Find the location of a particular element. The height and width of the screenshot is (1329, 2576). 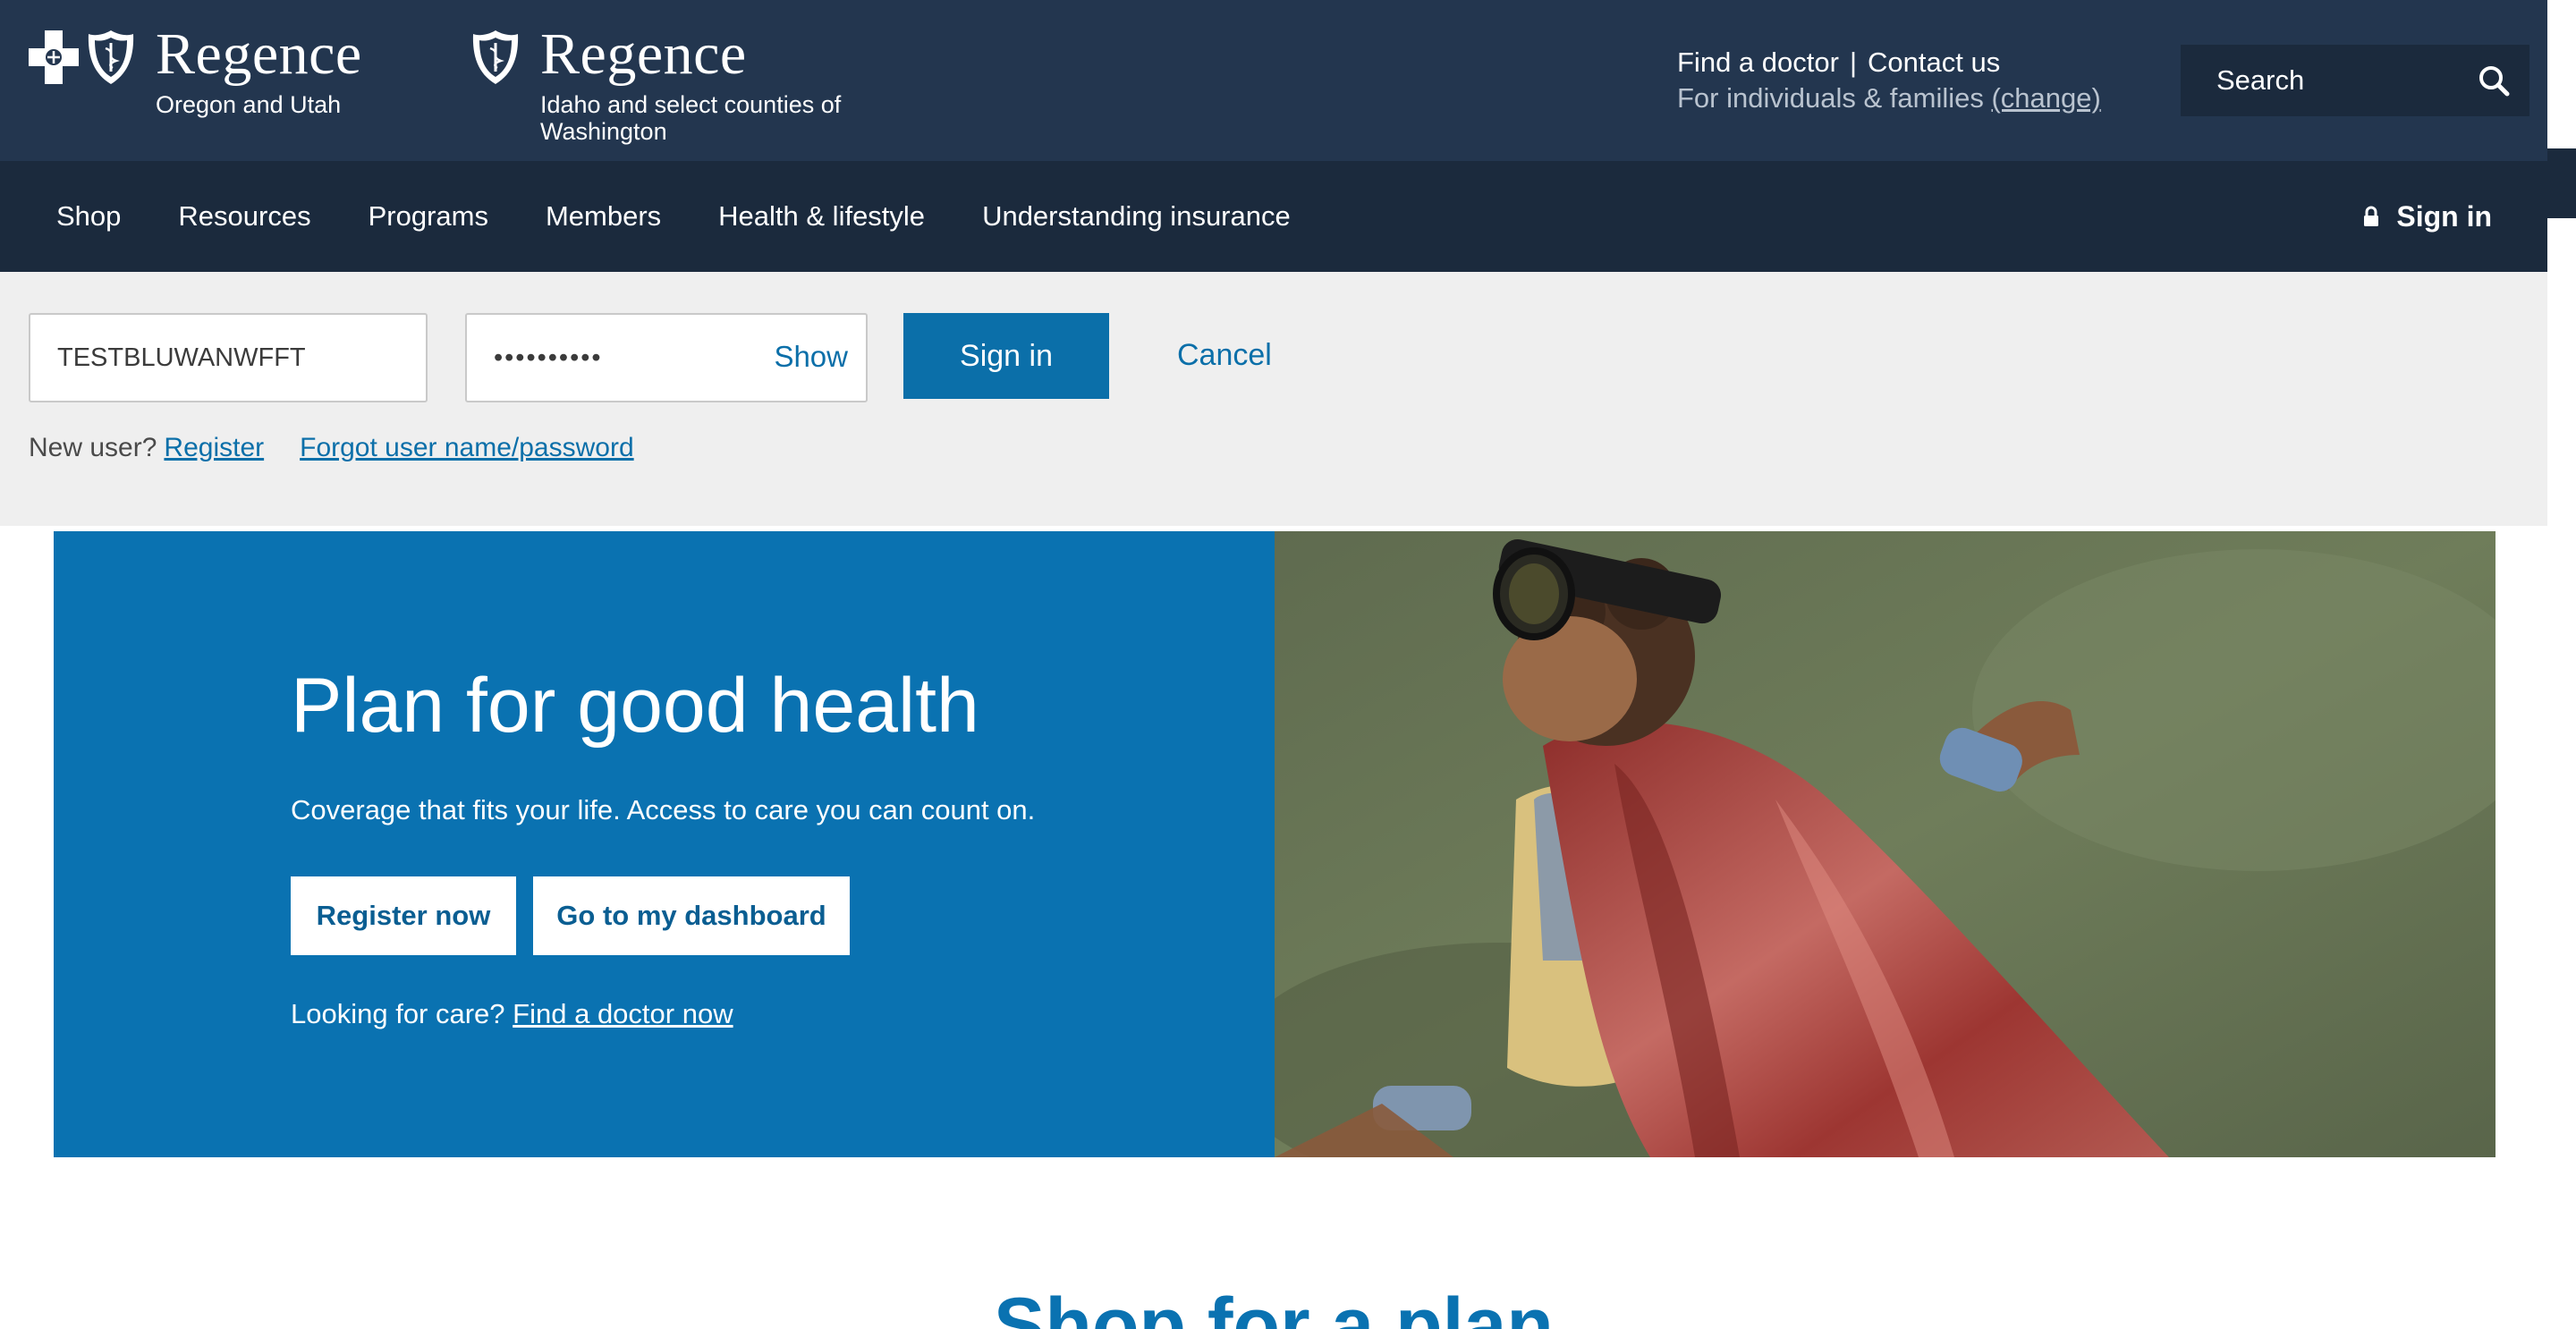

nav-item-programs: Programs is located at coordinates (428, 216).